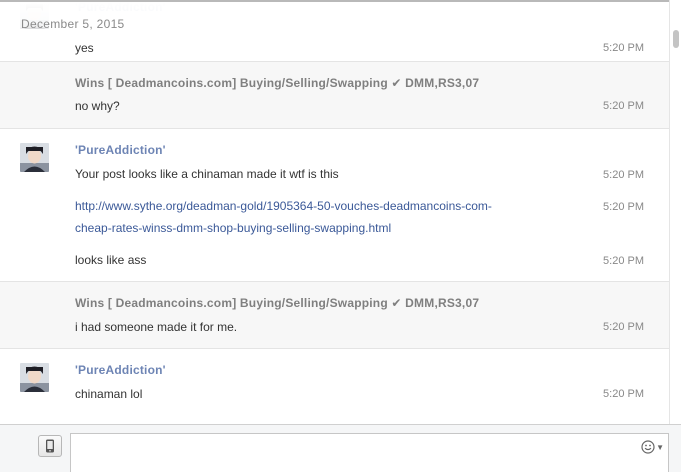 This screenshot has height=472, width=681. I want to click on message-text: looks like ass, so click(111, 260).